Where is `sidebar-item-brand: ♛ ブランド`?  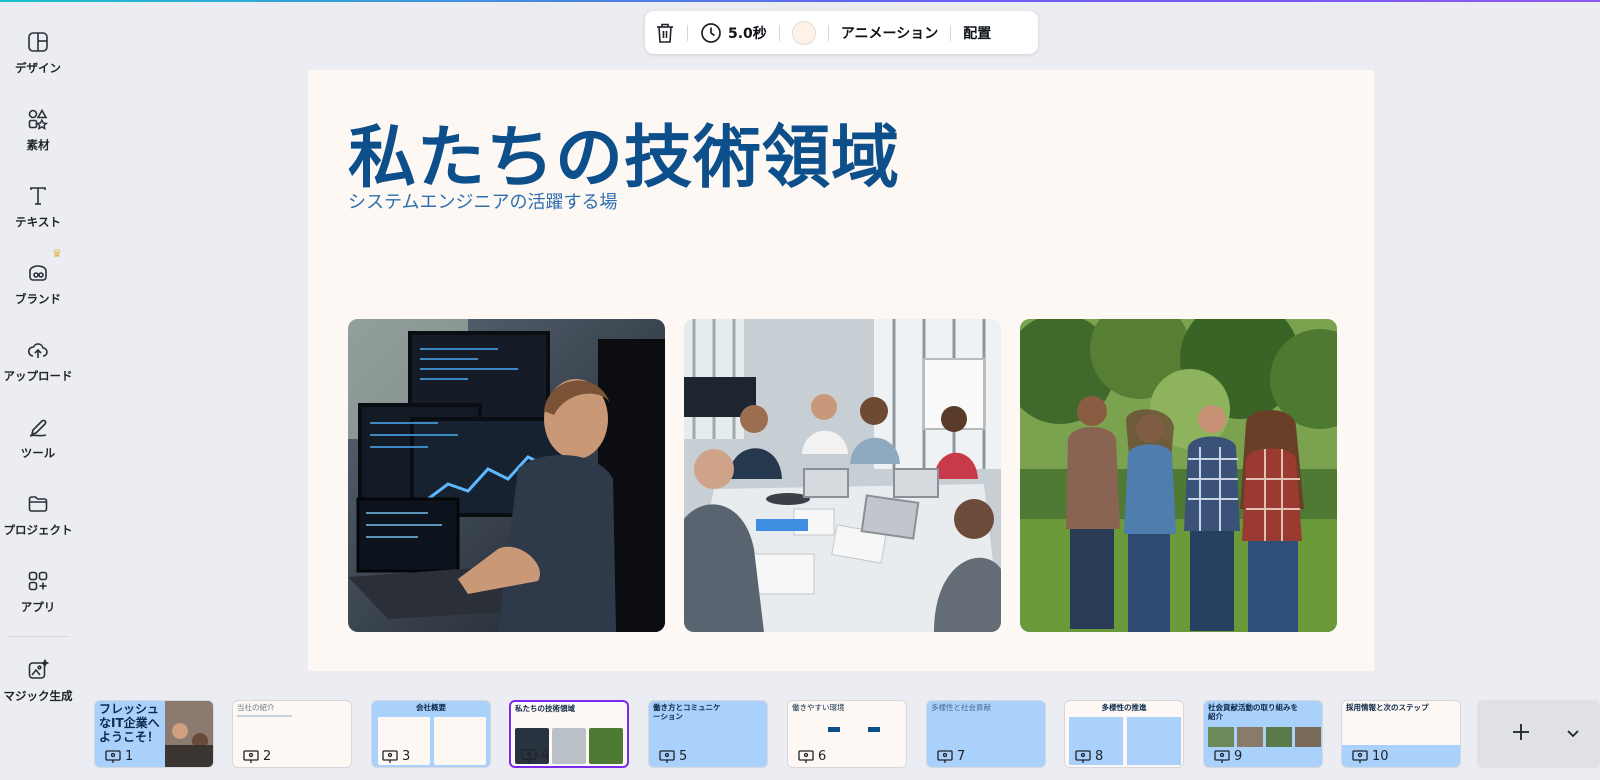
sidebar-item-brand: ♛ ブランド is located at coordinates (38, 280).